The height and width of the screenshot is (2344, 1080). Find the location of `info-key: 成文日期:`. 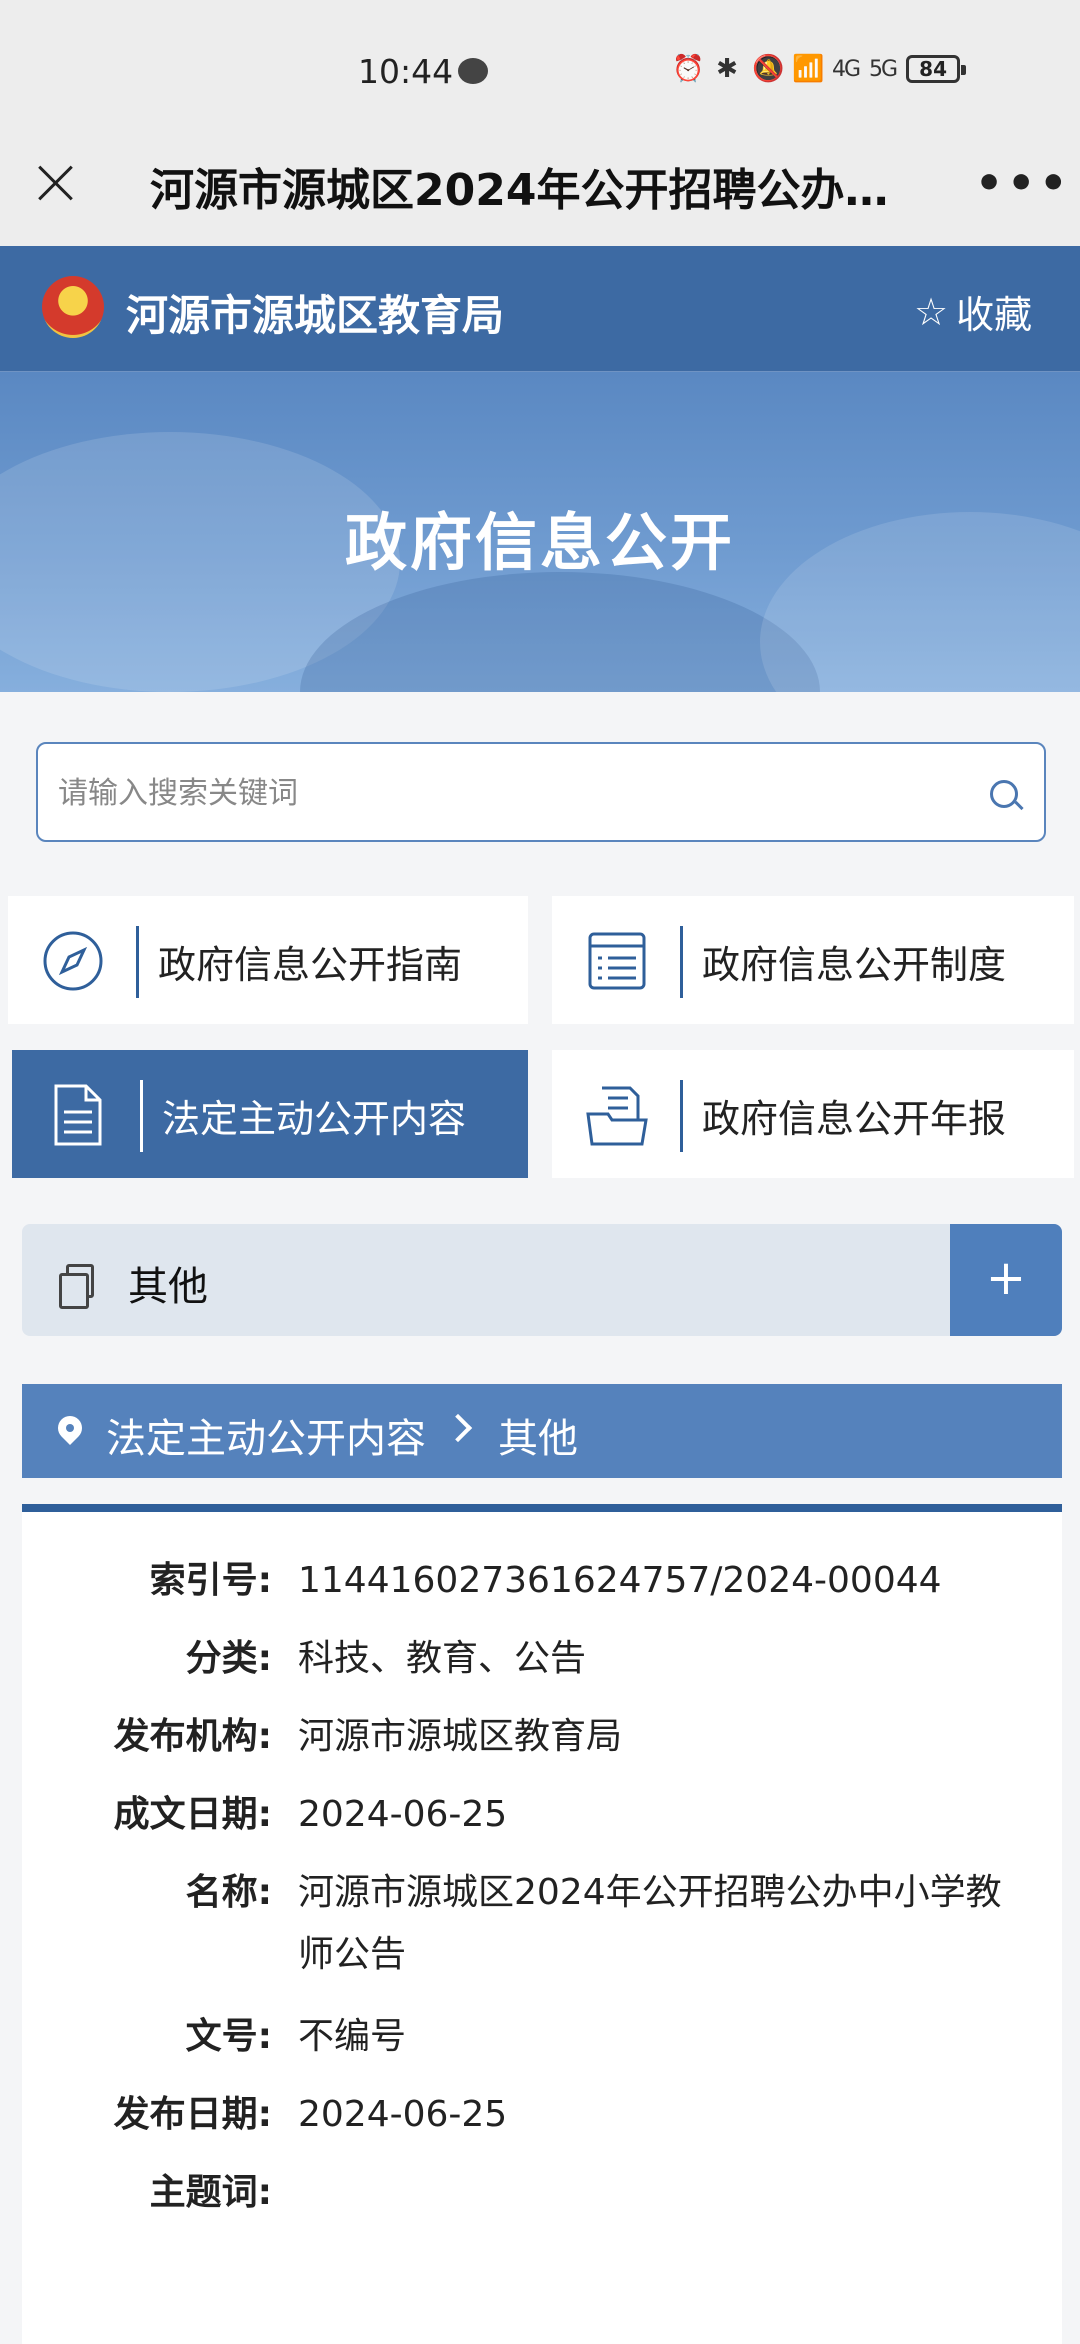

info-key: 成文日期: is located at coordinates (192, 1814).